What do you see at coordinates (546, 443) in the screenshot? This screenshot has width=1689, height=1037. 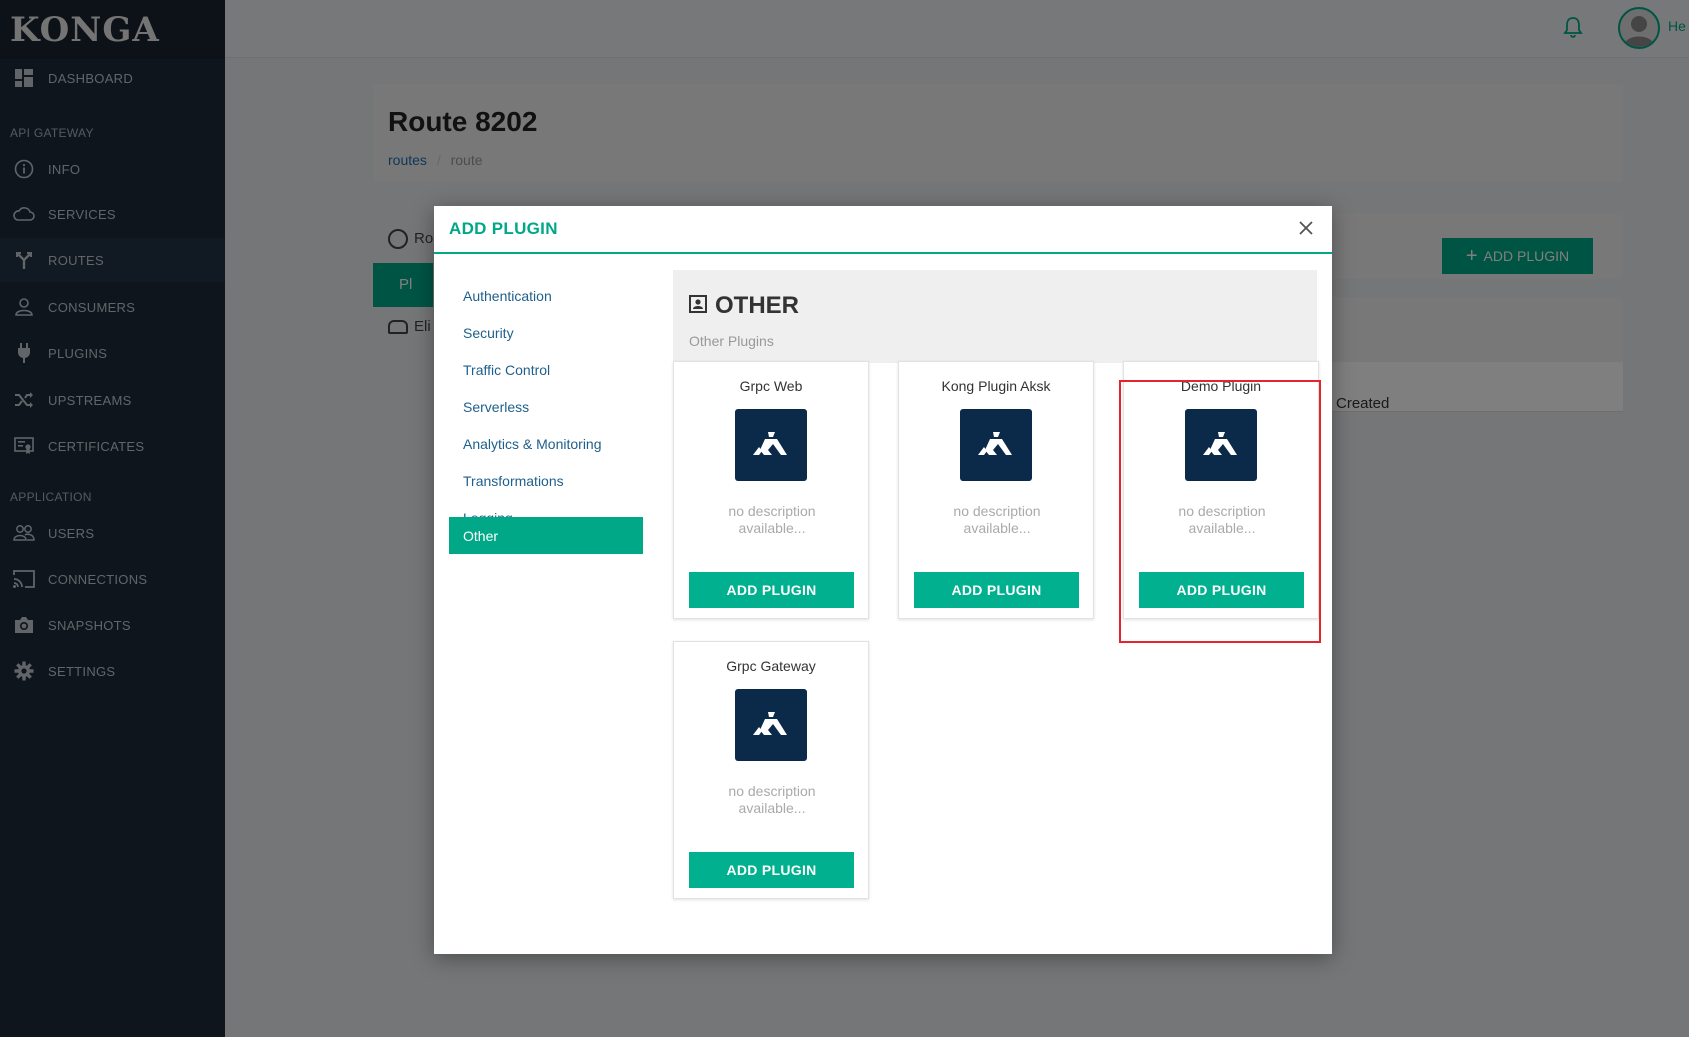 I see `category-analytics-monitoring: Analytics & Monitoring` at bounding box center [546, 443].